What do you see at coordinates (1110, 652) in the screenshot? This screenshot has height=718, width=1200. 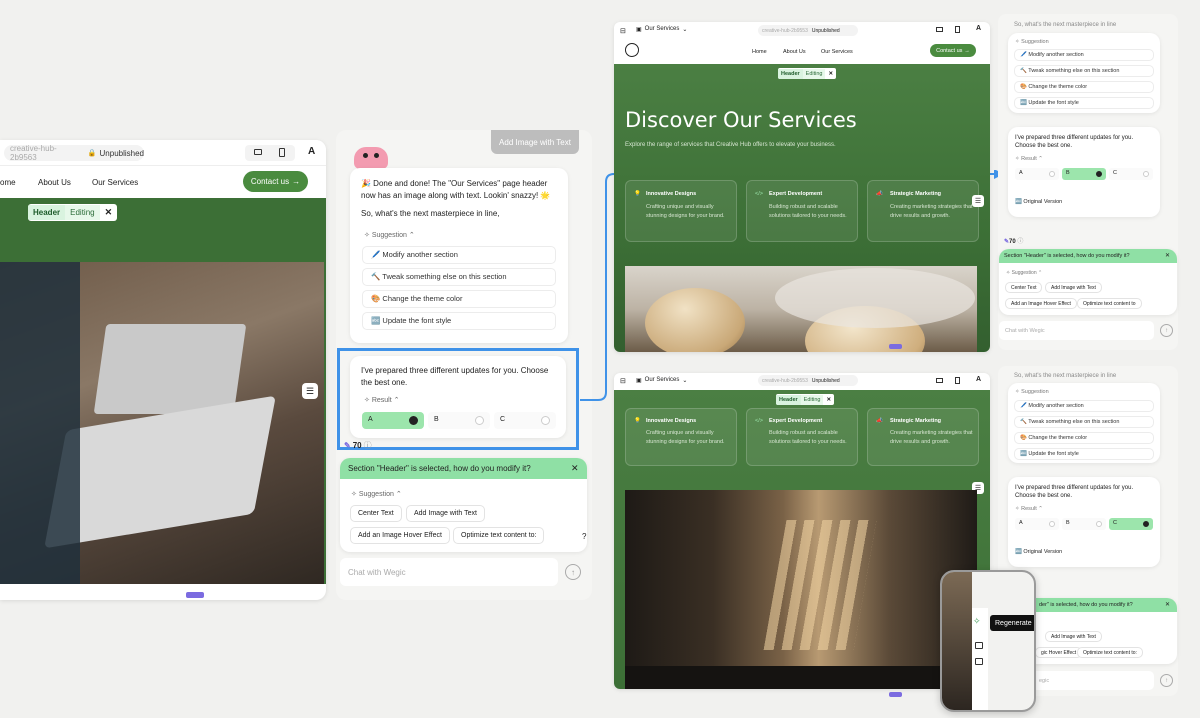 I see `quick-chip: Optimize text content to:` at bounding box center [1110, 652].